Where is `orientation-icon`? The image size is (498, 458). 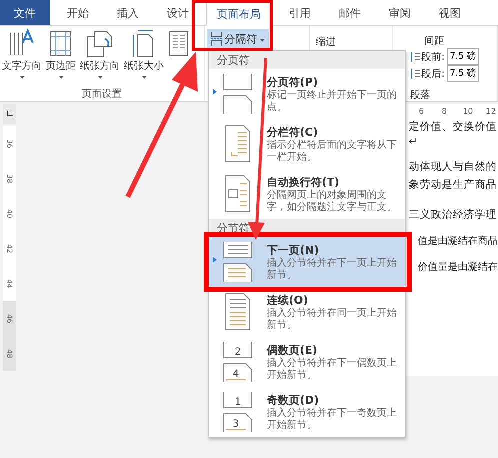 orientation-icon is located at coordinates (100, 44).